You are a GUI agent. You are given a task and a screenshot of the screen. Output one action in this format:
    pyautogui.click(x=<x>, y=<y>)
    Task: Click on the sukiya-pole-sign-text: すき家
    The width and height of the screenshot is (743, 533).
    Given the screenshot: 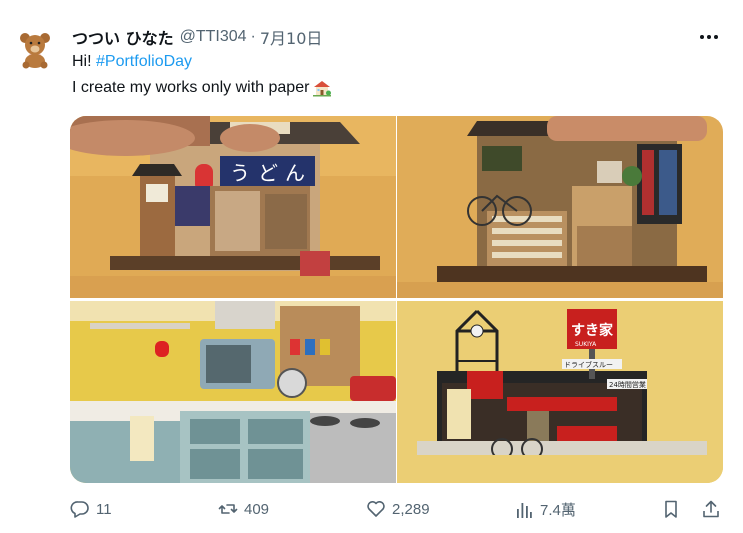 What is the action you would take?
    pyautogui.click(x=592, y=330)
    